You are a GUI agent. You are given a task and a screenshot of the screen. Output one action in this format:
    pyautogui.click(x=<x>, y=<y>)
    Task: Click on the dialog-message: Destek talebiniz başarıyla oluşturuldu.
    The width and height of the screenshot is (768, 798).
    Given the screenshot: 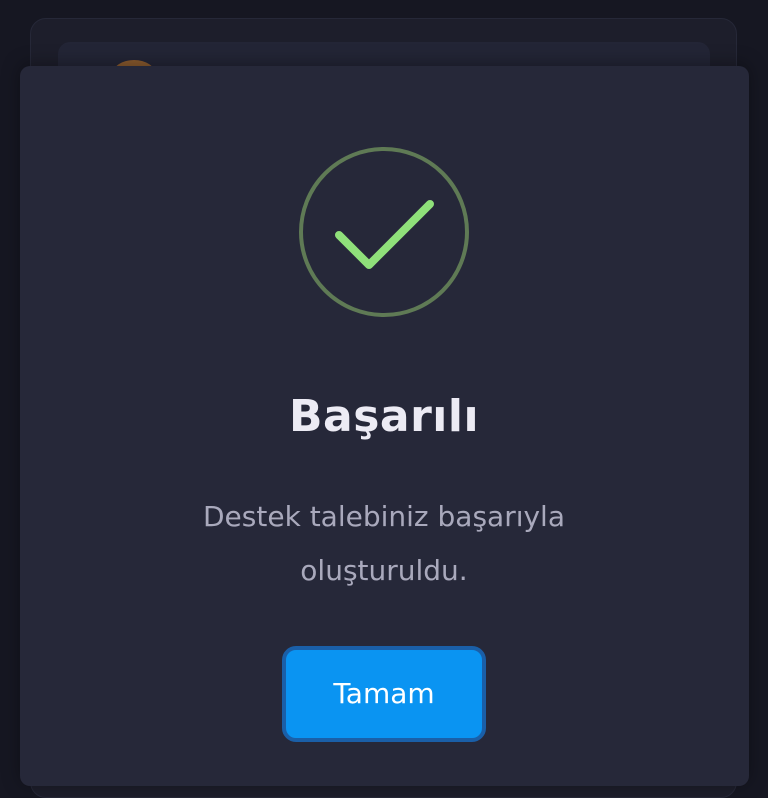 What is the action you would take?
    pyautogui.click(x=384, y=543)
    